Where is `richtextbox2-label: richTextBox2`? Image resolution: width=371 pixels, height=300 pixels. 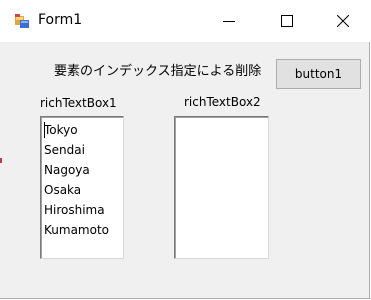
richtextbox2-label: richTextBox2 is located at coordinates (222, 102).